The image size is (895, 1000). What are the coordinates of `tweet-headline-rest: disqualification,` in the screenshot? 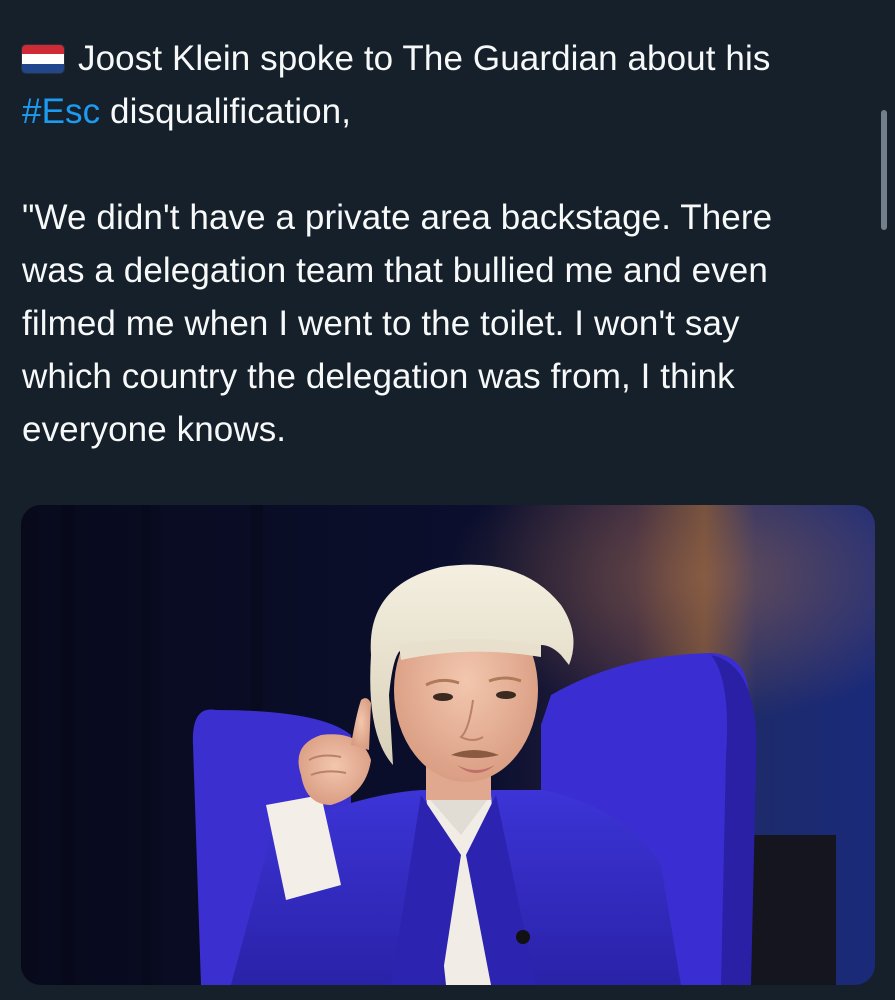 It's located at (226, 111).